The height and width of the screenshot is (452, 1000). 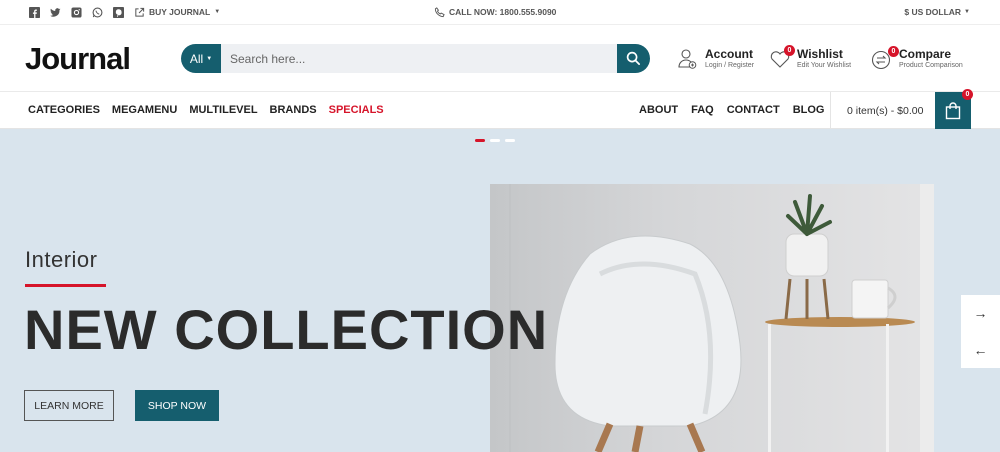 What do you see at coordinates (144, 110) in the screenshot?
I see `nav-item-megamenu: MEGAMENU` at bounding box center [144, 110].